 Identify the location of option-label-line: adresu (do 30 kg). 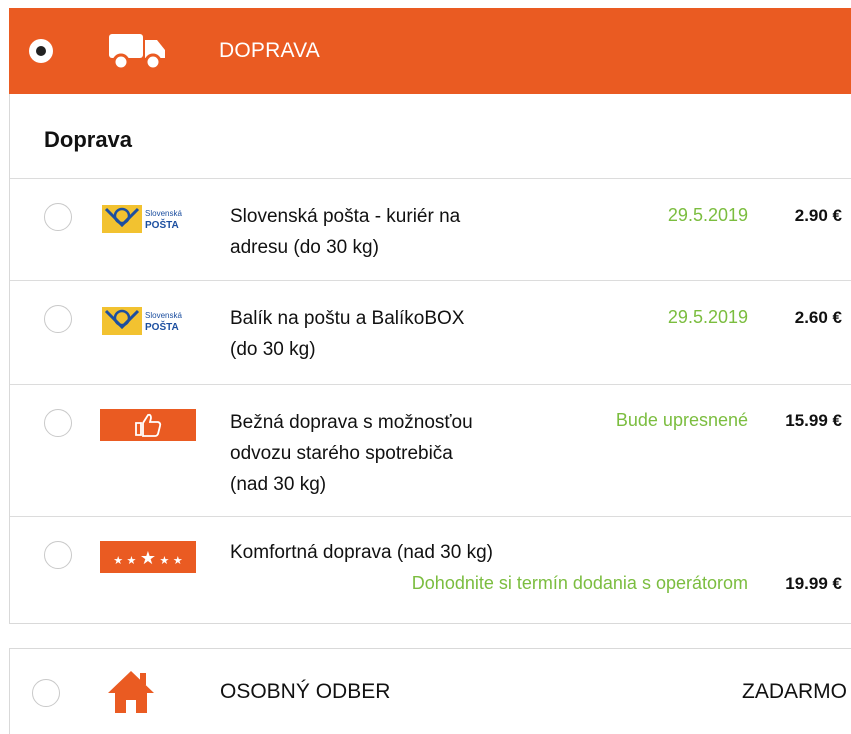
(304, 247).